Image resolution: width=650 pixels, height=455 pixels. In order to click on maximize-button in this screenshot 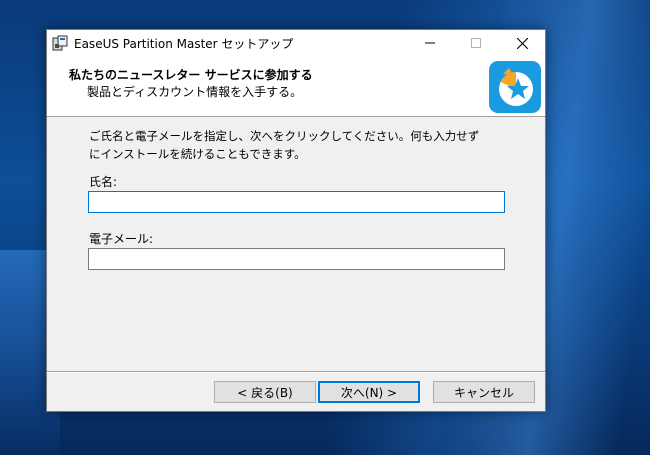, I will do `click(476, 43)`.